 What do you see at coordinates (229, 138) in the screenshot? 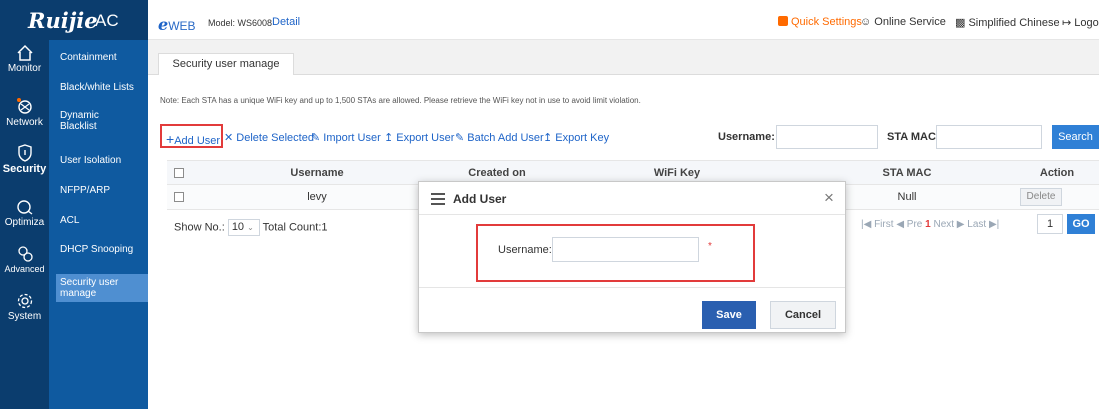
I see `close-icon: ✕` at bounding box center [229, 138].